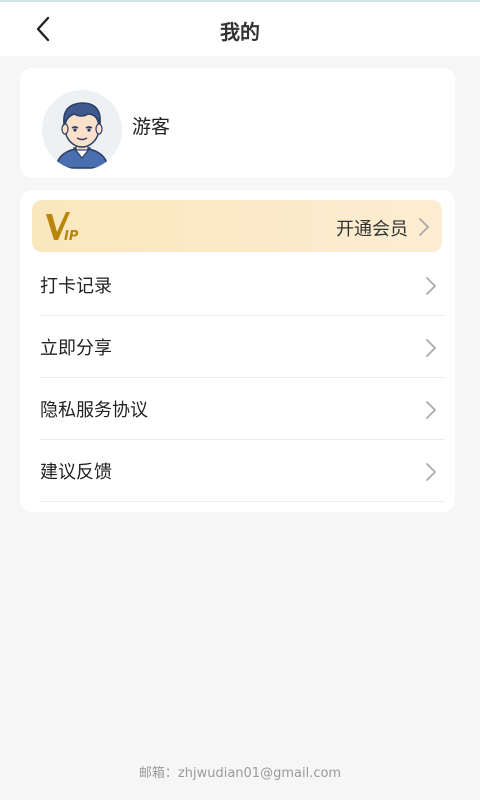 This screenshot has width=480, height=800. Describe the element at coordinates (237, 347) in the screenshot. I see `menu-item-share: 立即分享` at that location.